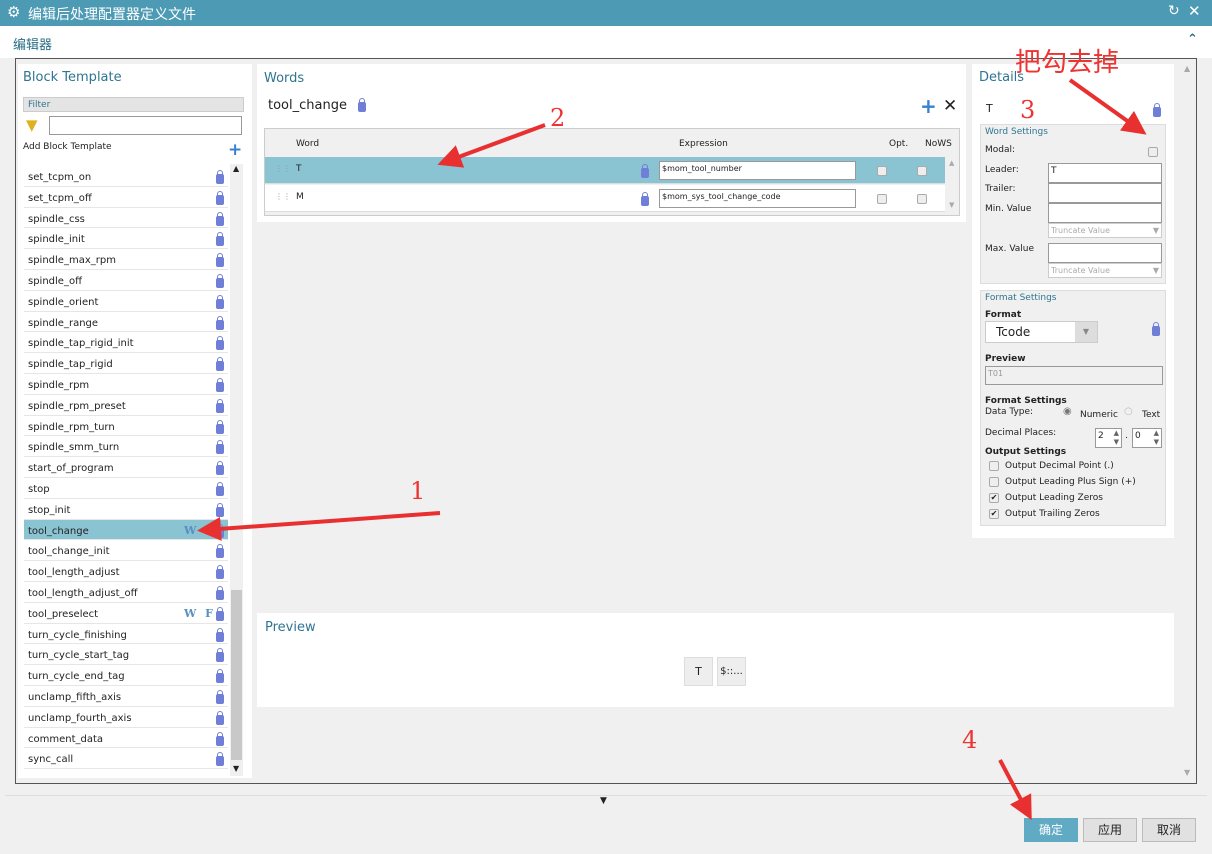 Image resolution: width=1212 pixels, height=854 pixels. I want to click on annotation-1: 1, so click(418, 491).